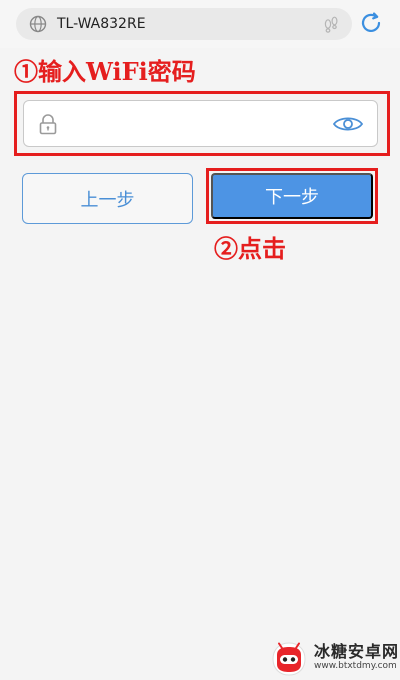  I want to click on lock-icon, so click(48, 124).